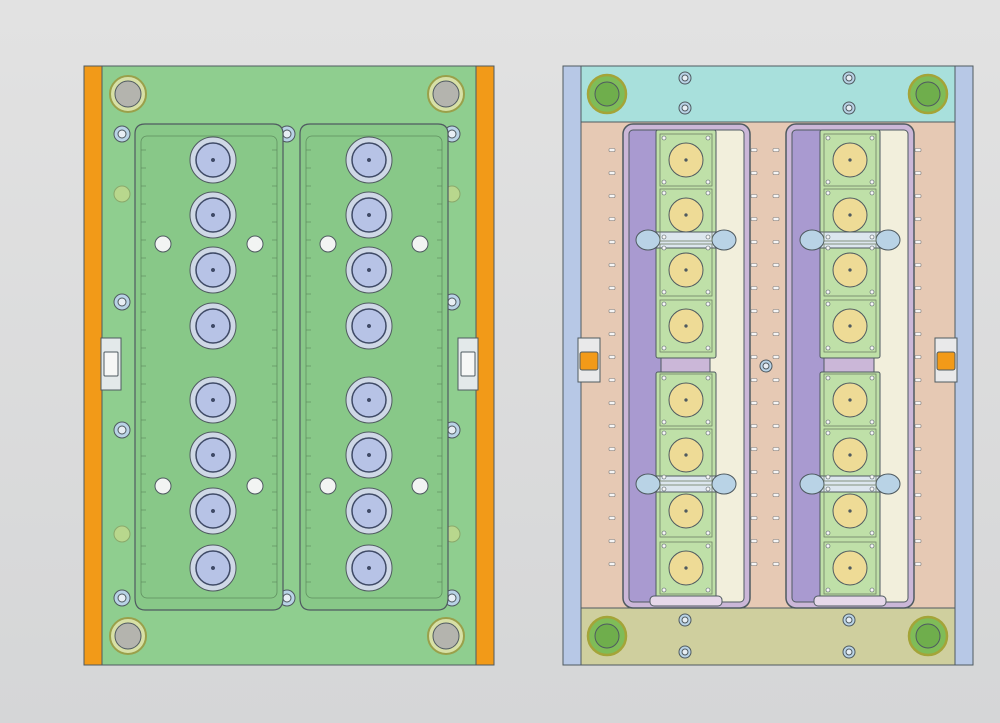 This screenshot has width=1000, height=723. I want to click on cavity-plate-left-strip, so click(93, 365).